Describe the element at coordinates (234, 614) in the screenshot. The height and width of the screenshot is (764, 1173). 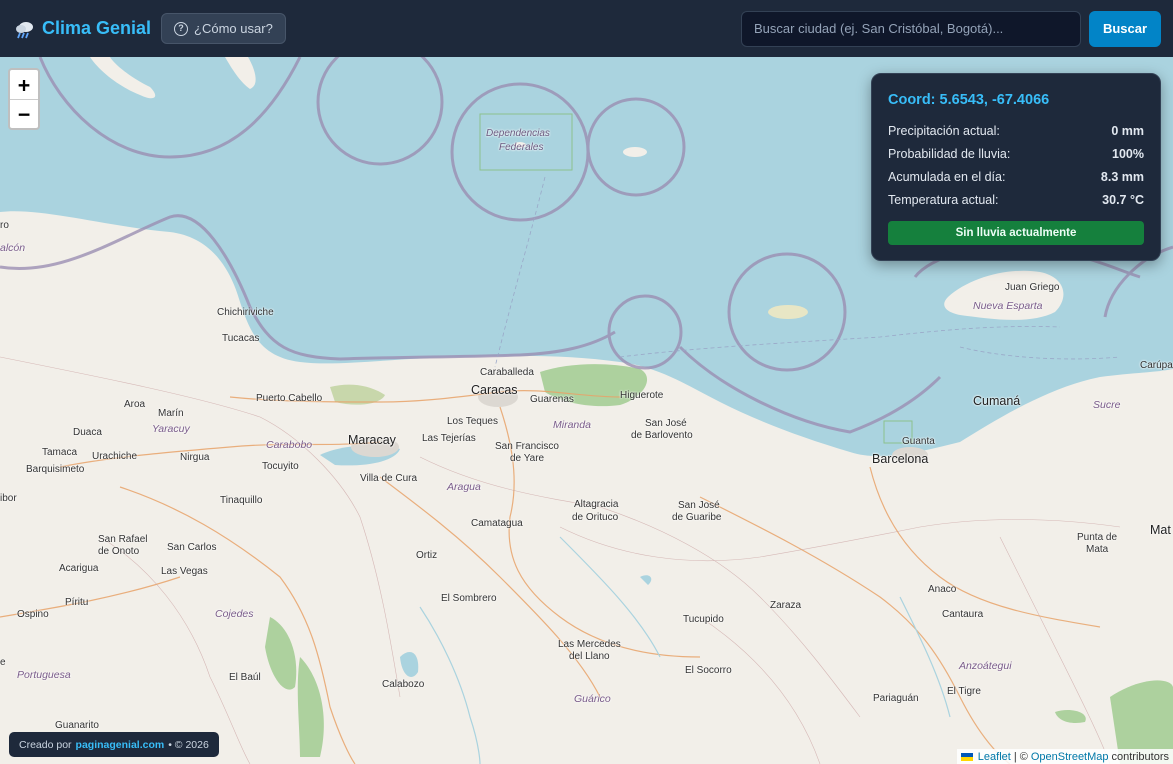
I see `label-cojedes: Cojedes` at that location.